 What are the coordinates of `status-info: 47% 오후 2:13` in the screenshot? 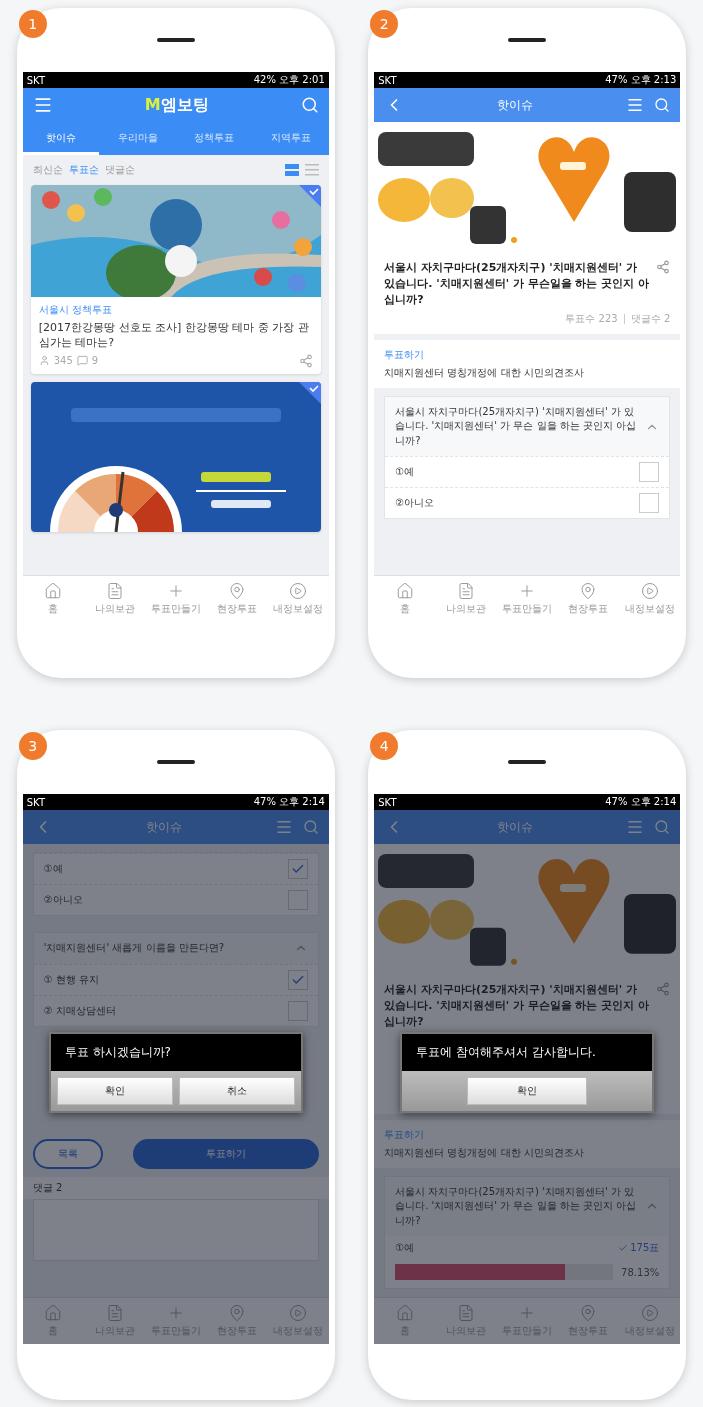 It's located at (641, 80).